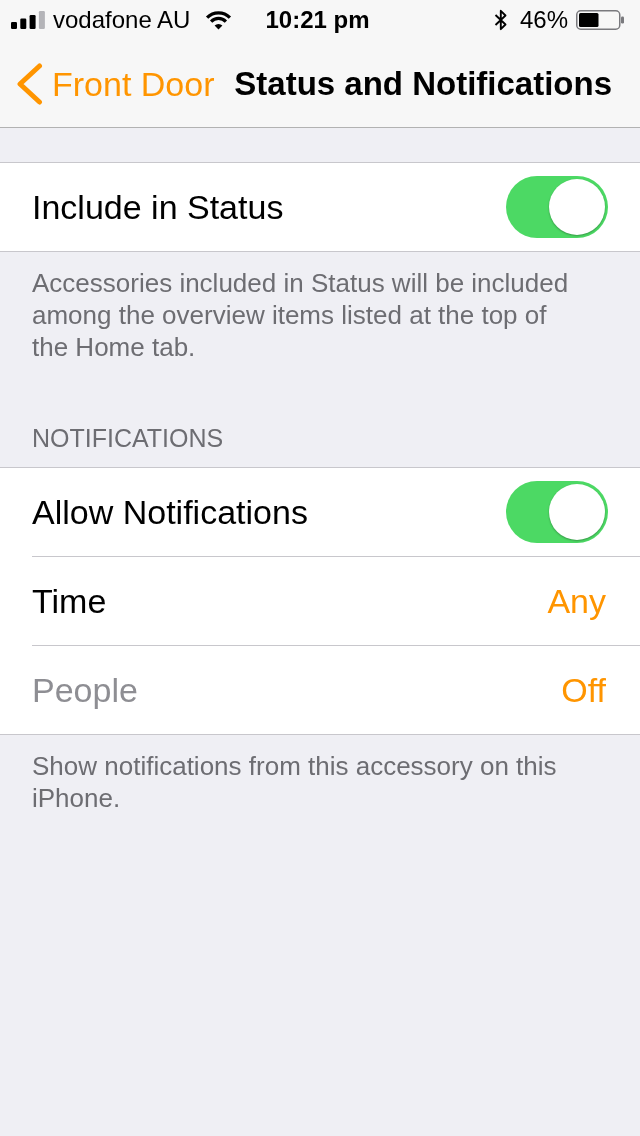 The image size is (640, 1136). What do you see at coordinates (85, 690) in the screenshot?
I see `row-label: People` at bounding box center [85, 690].